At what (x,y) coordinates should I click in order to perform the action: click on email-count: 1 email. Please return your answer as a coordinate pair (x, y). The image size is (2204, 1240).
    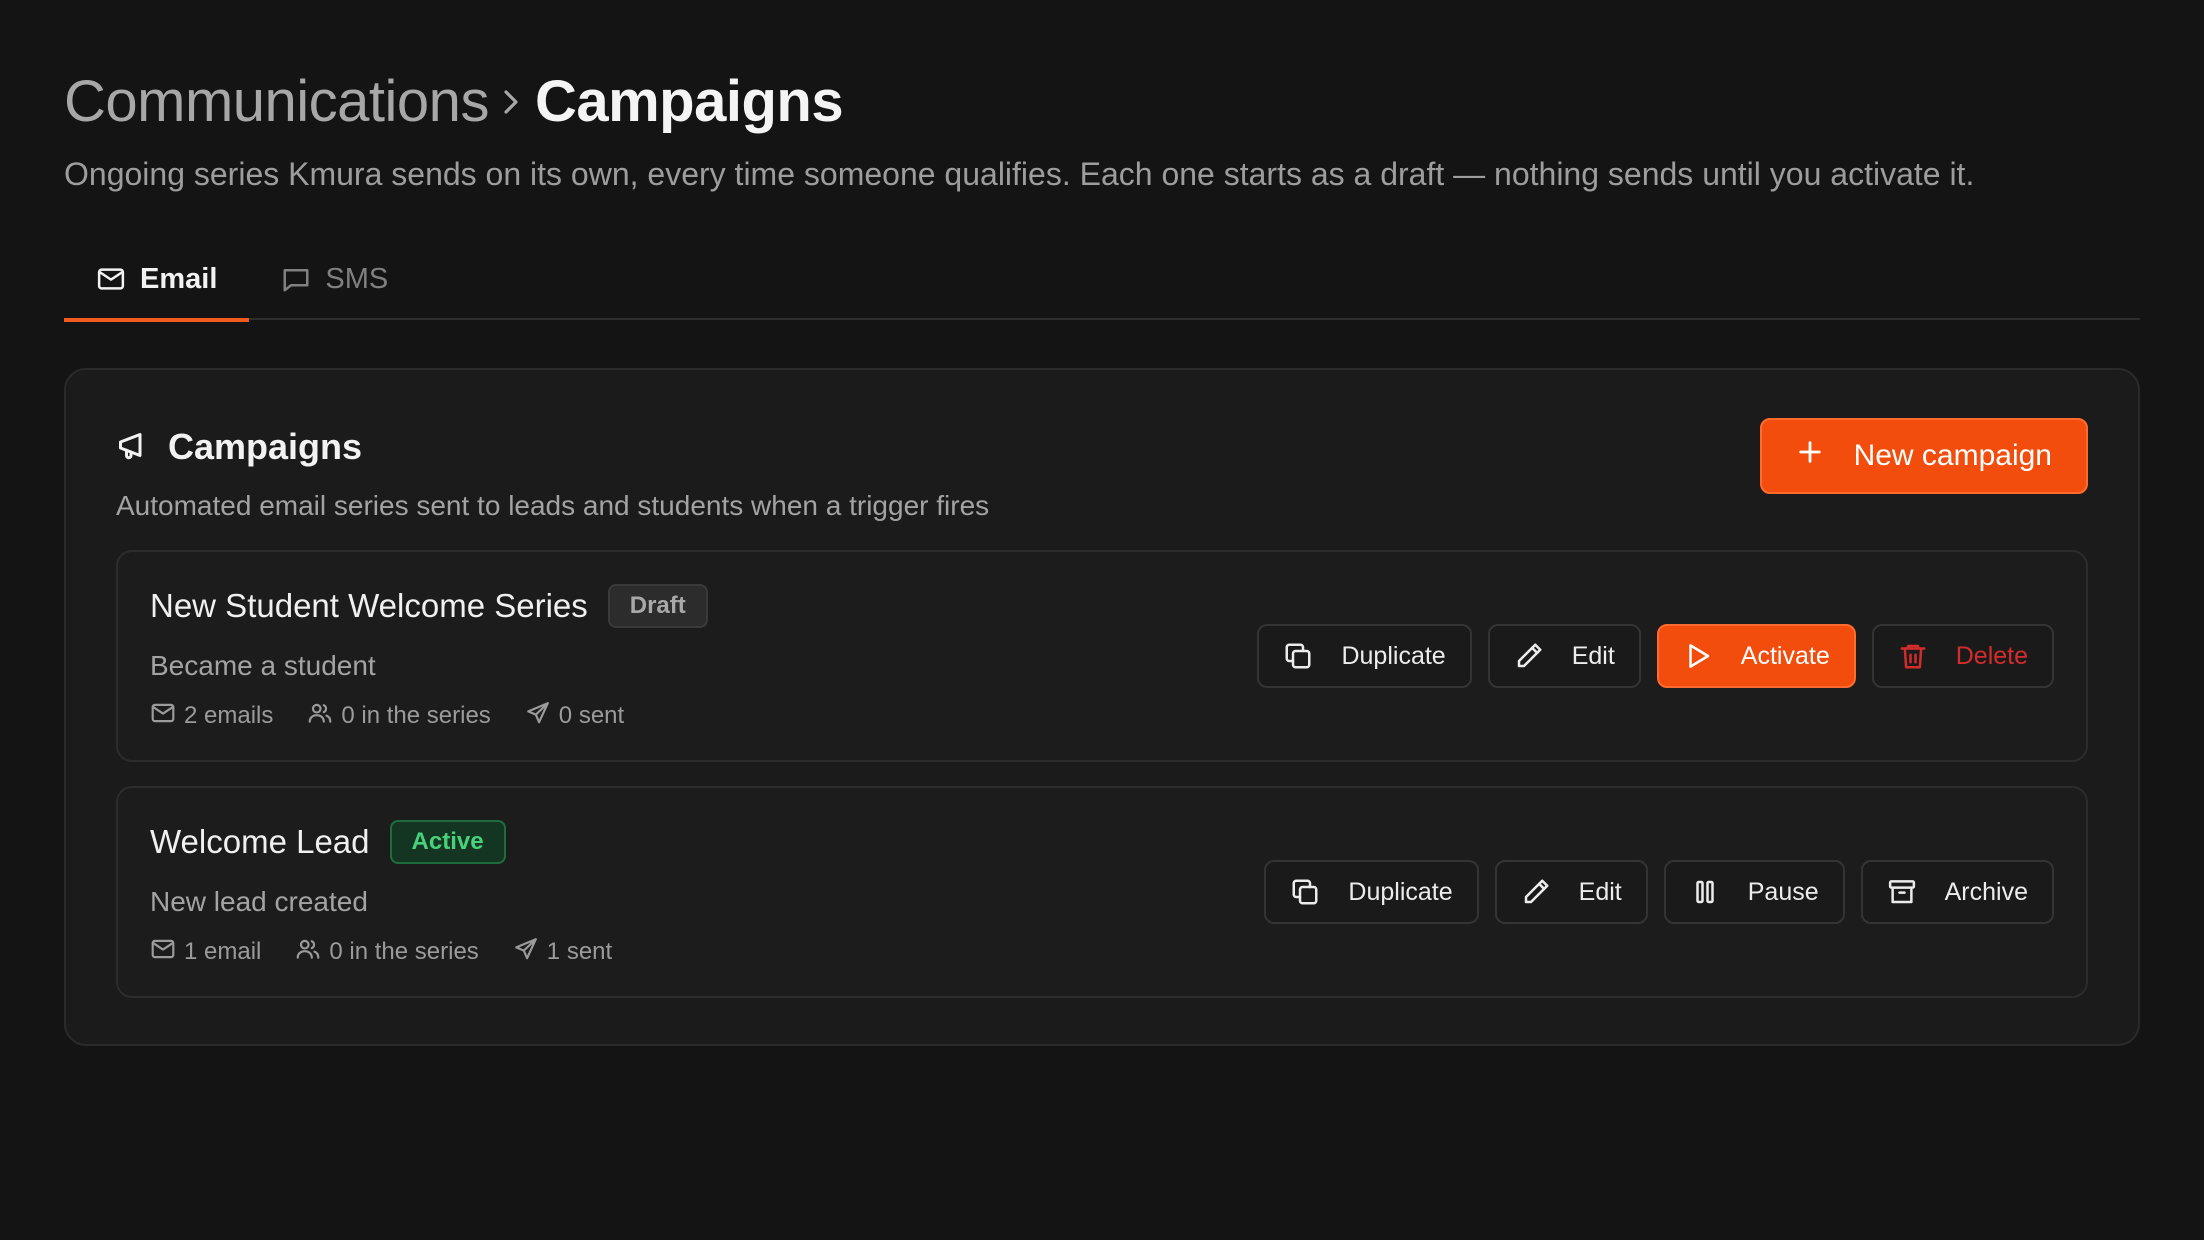
    Looking at the image, I should click on (223, 951).